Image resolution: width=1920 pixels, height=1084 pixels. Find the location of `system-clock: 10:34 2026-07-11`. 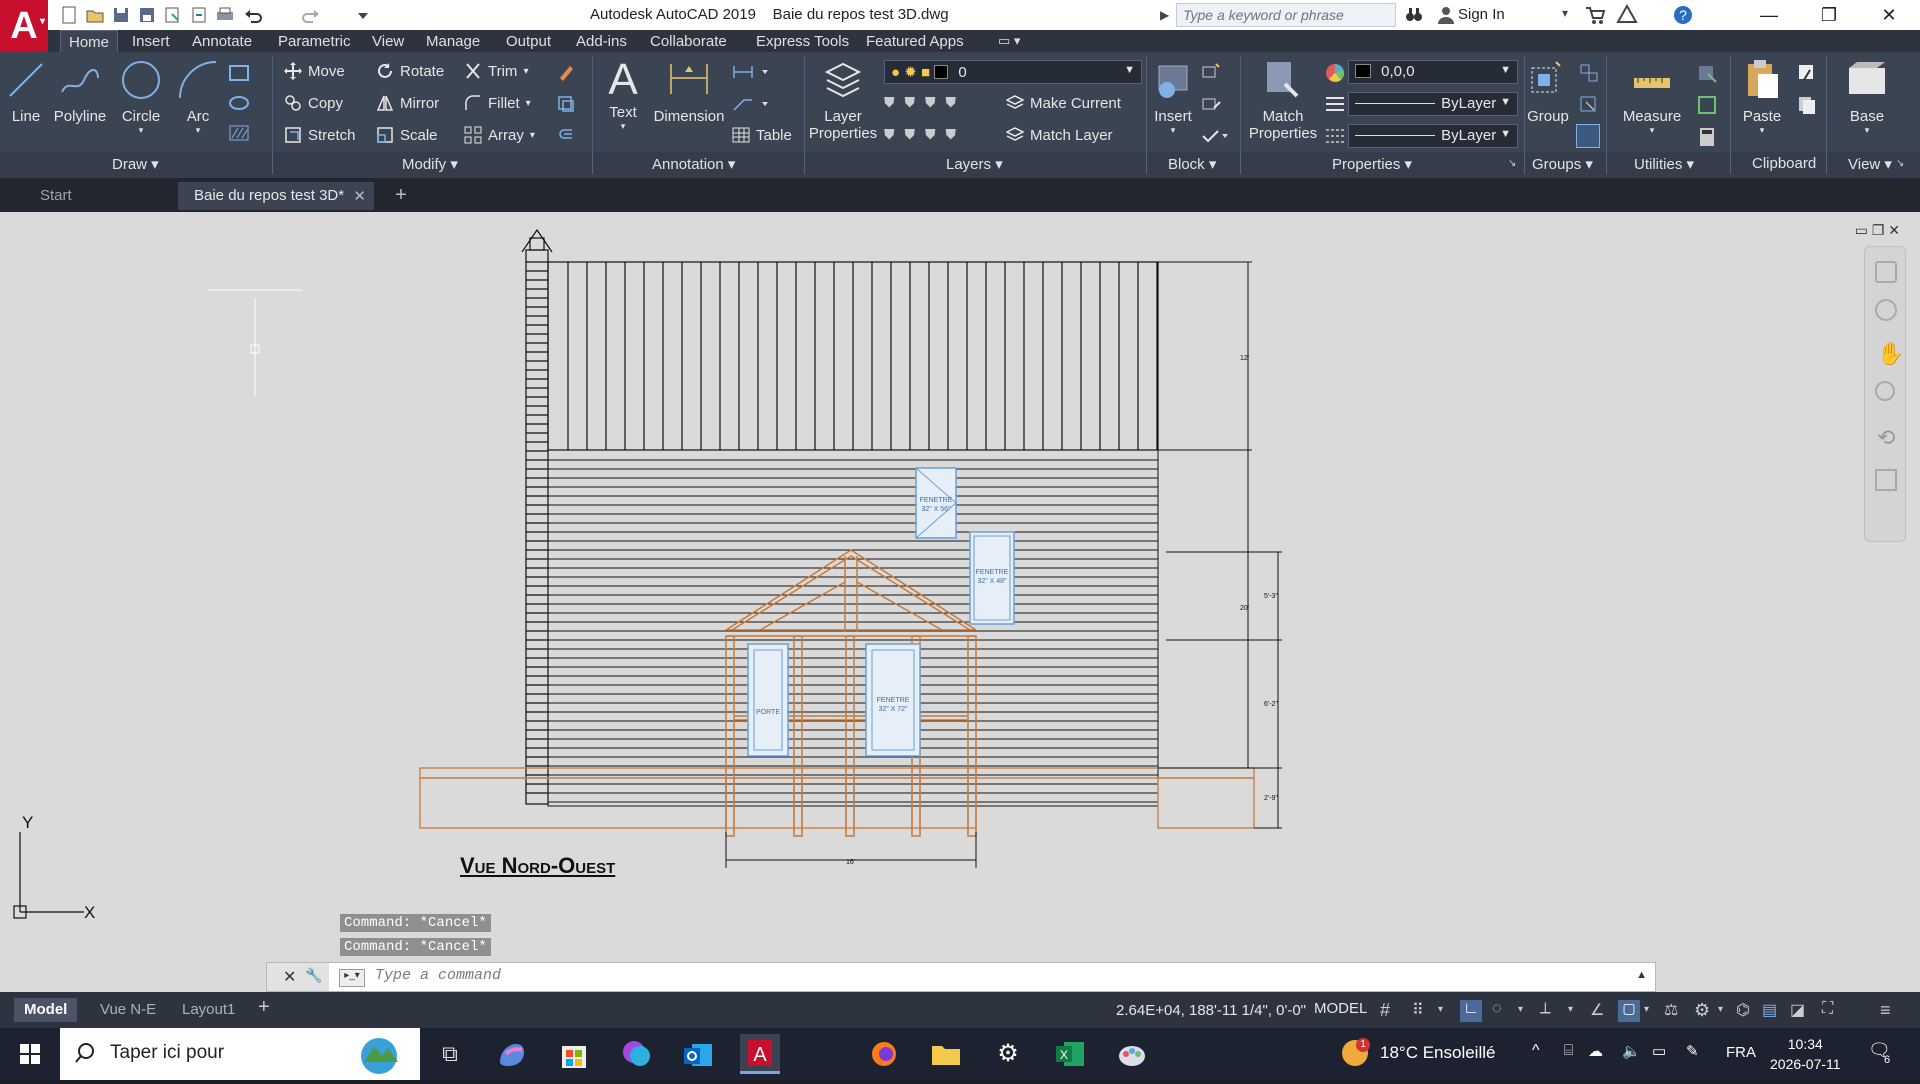

system-clock: 10:34 2026-07-11 is located at coordinates (1805, 1054).